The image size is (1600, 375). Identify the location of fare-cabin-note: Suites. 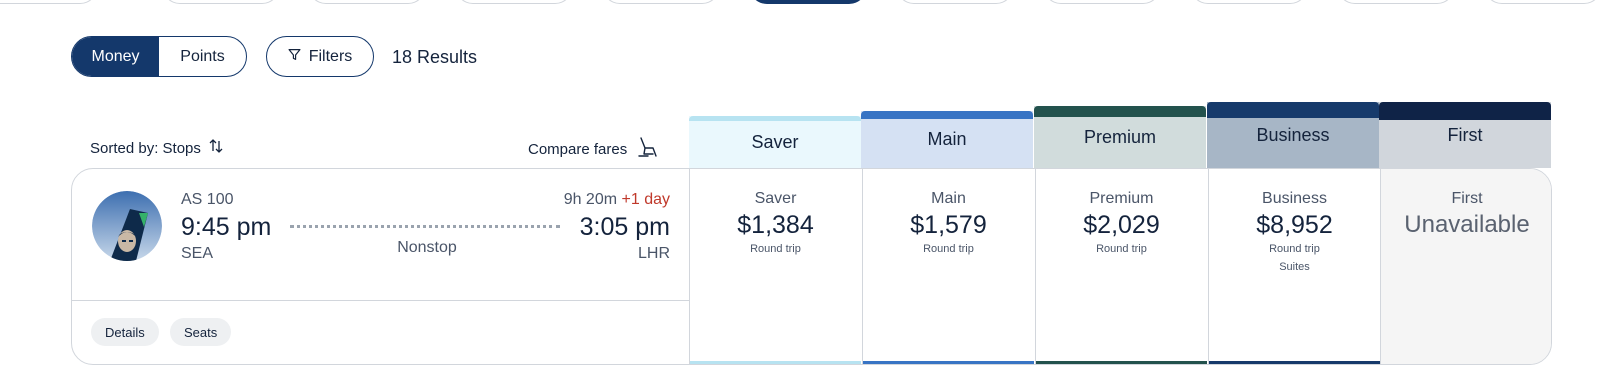
(1294, 267).